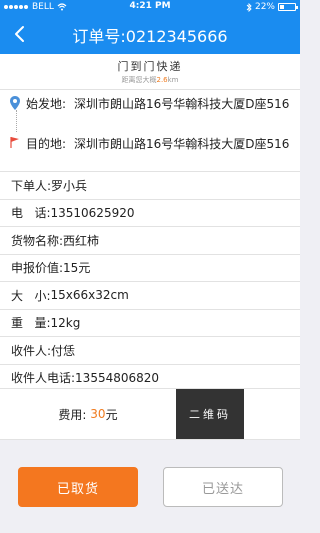 This screenshot has width=320, height=533. What do you see at coordinates (210, 414) in the screenshot?
I see `qr-code-button: 二维码` at bounding box center [210, 414].